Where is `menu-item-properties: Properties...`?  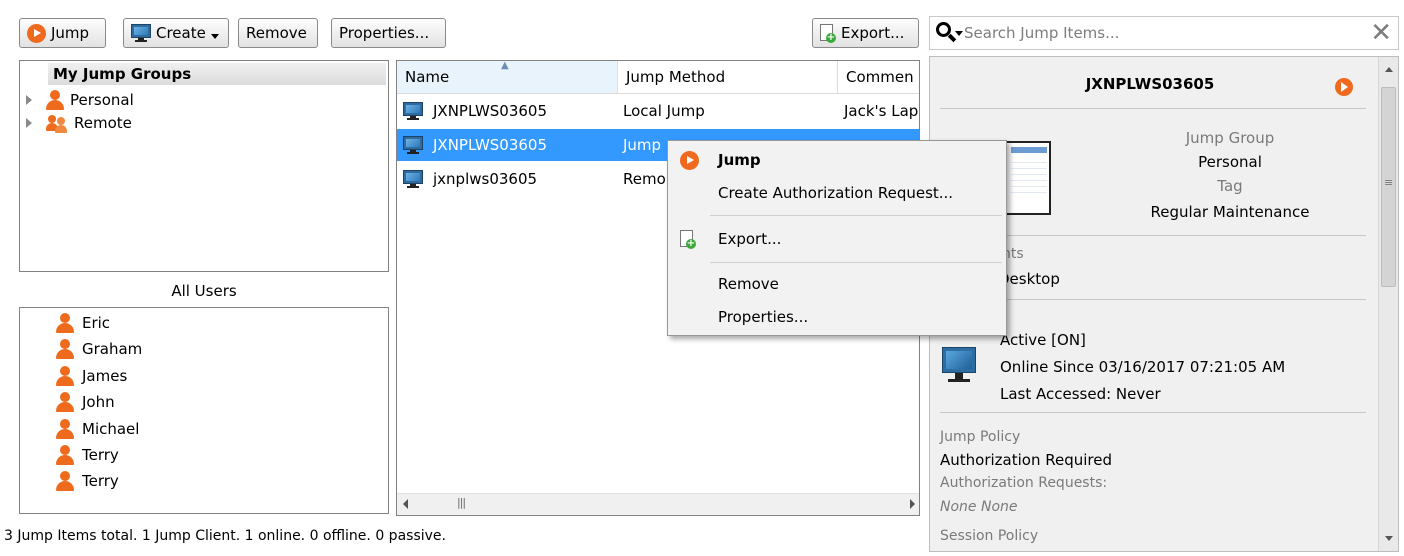
menu-item-properties: Properties... is located at coordinates (763, 317).